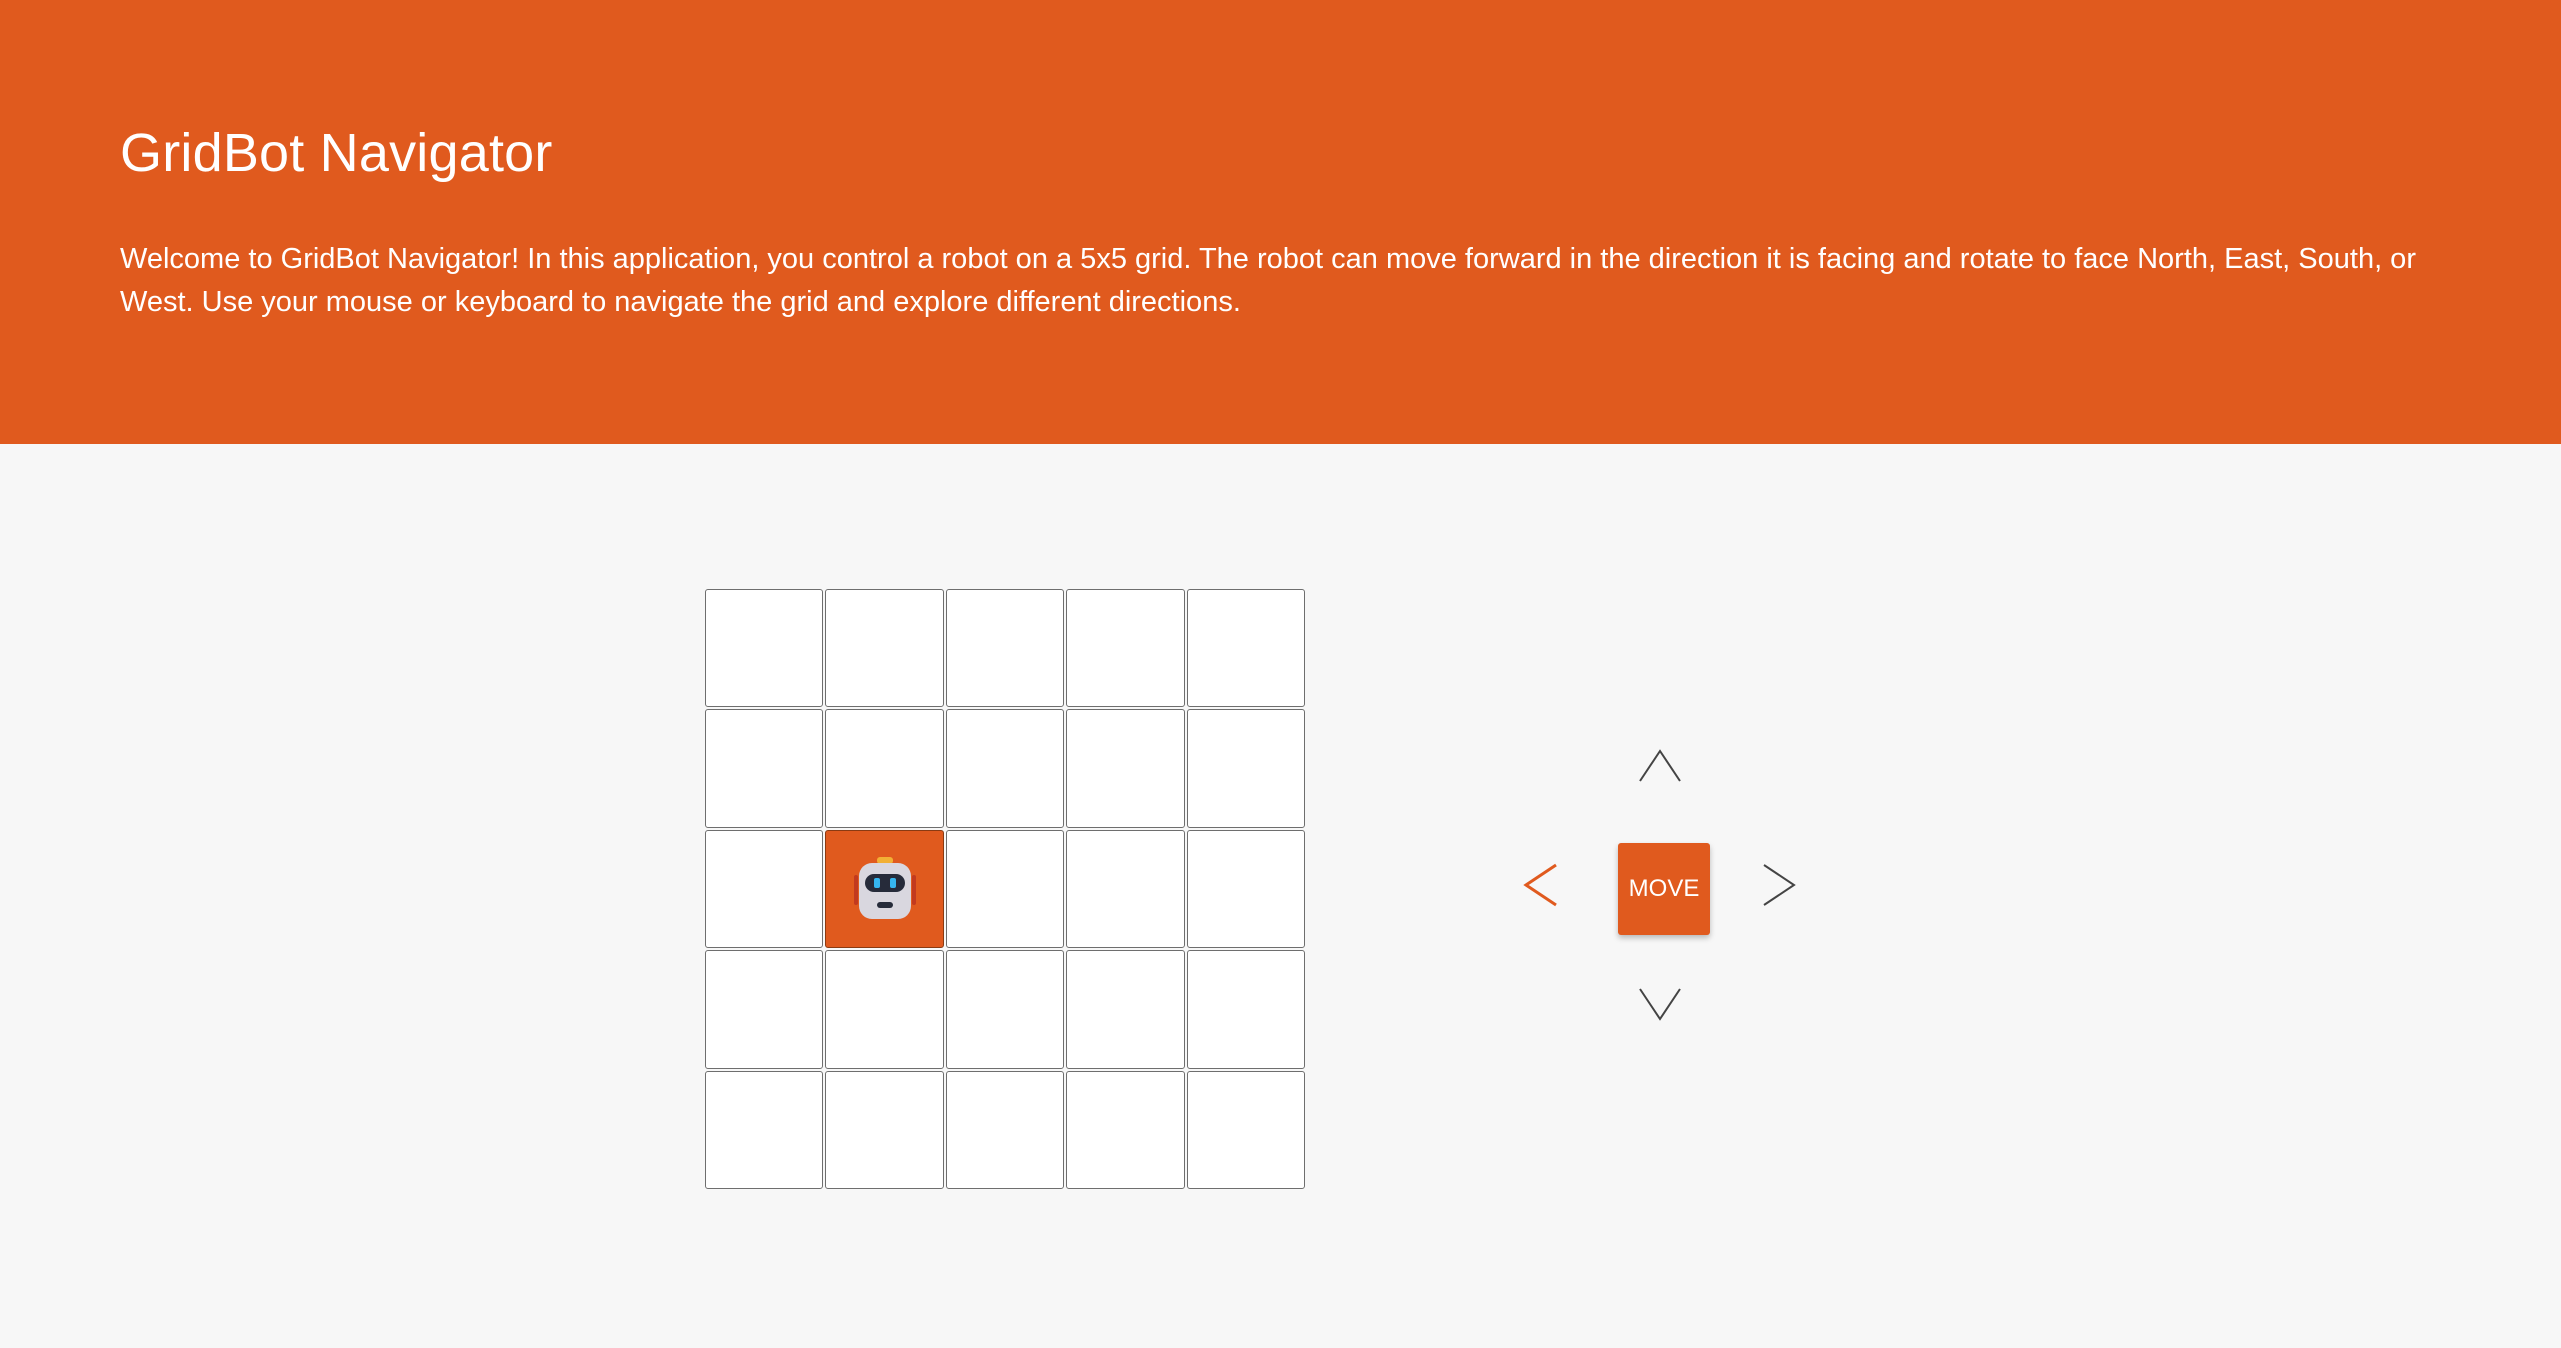 The image size is (2561, 1348). I want to click on chevron-up-icon, so click(1660, 765).